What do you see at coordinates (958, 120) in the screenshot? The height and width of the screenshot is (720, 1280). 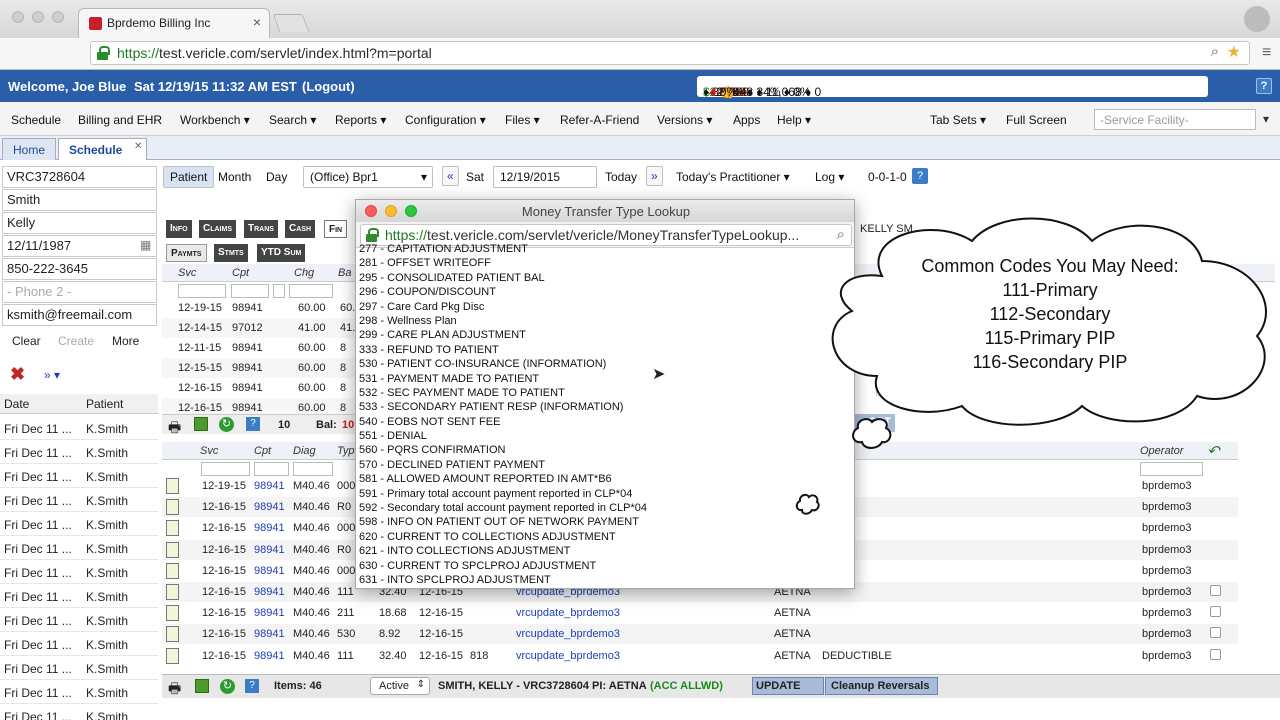 I see `menu-tab-sets: Tab Sets ▾` at bounding box center [958, 120].